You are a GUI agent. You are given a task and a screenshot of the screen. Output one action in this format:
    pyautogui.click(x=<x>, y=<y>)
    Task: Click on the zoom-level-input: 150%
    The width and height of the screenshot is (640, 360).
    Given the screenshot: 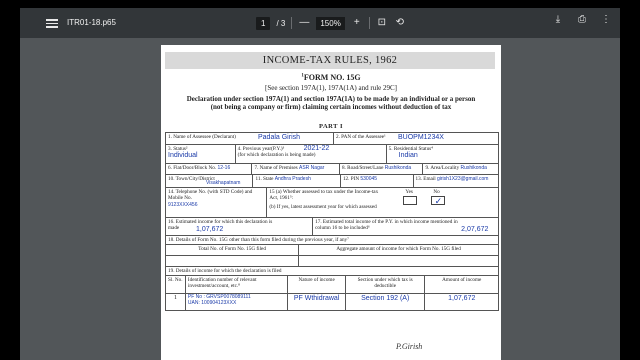 What is the action you would take?
    pyautogui.click(x=330, y=23)
    